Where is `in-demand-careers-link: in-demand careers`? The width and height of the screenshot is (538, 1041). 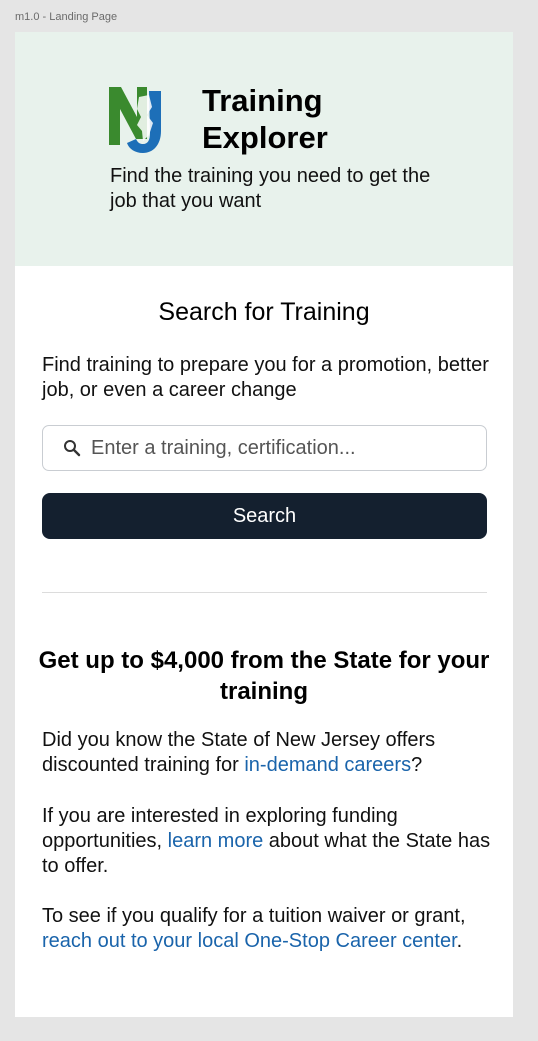 in-demand-careers-link: in-demand careers is located at coordinates (327, 765).